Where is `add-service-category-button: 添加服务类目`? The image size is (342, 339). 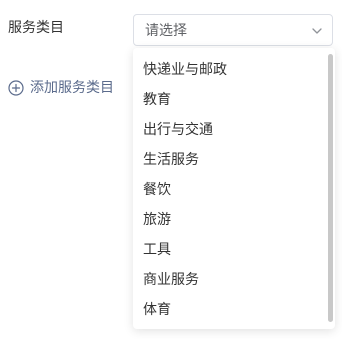 add-service-category-button: 添加服务类目 is located at coordinates (61, 88).